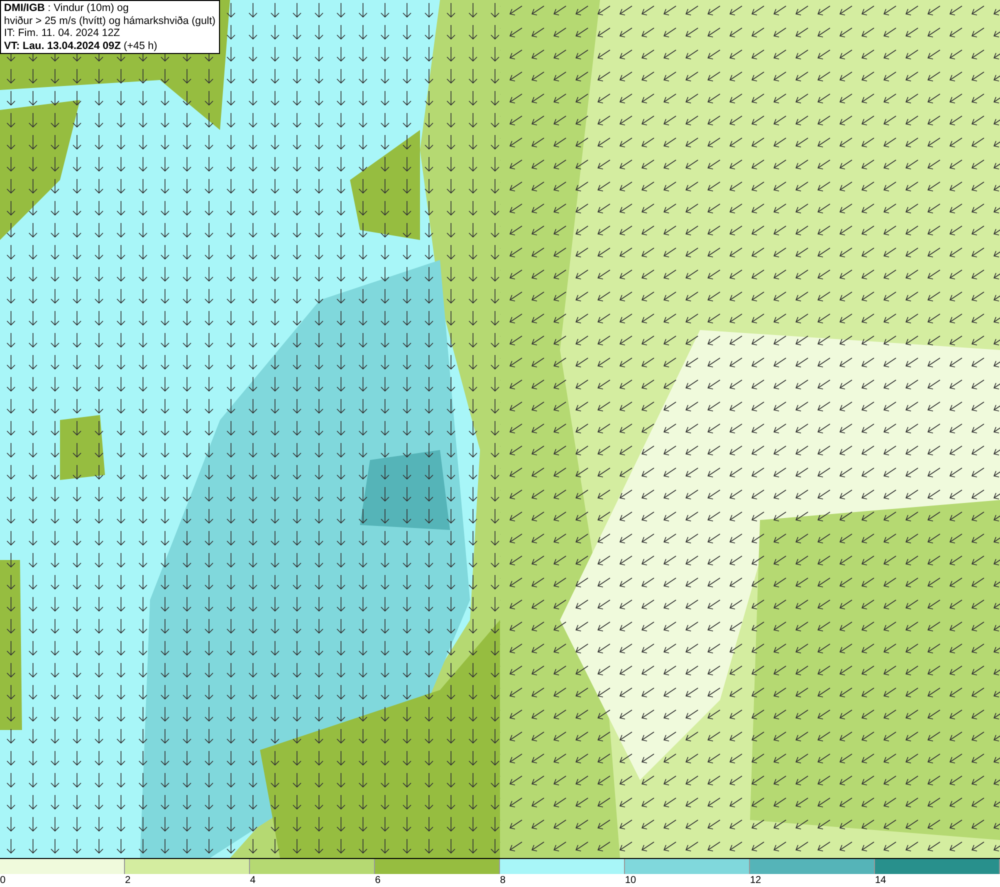  I want to click on scale-label: 0, so click(3, 880).